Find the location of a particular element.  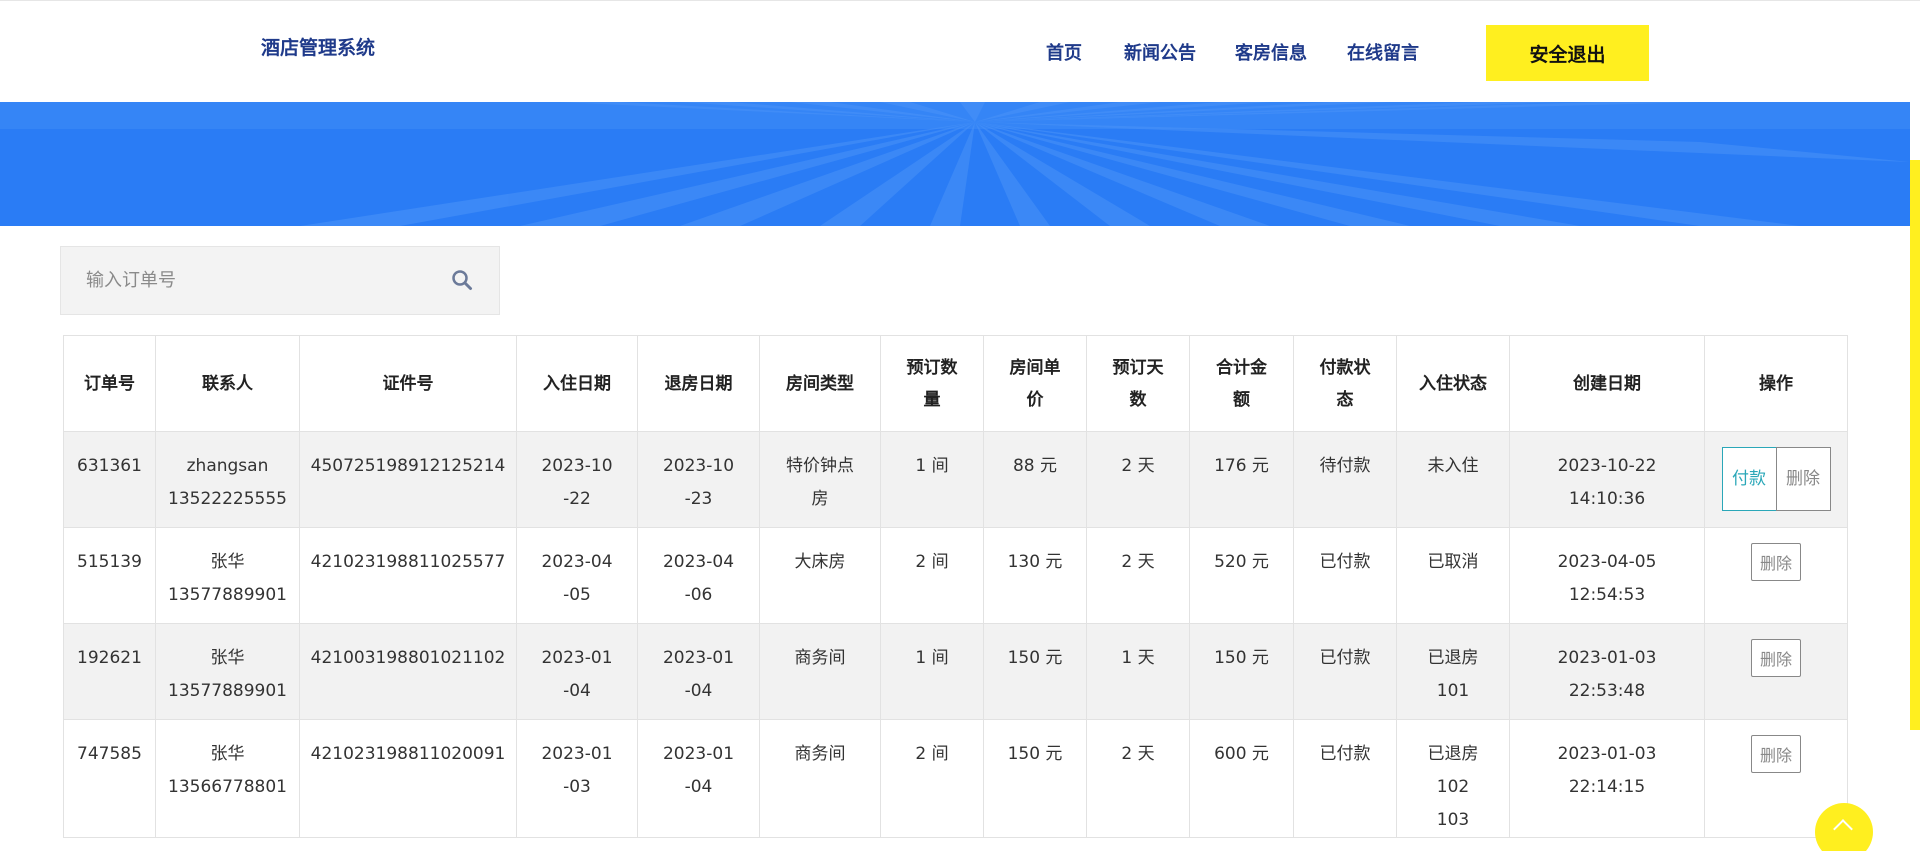

col-actions: 操作 is located at coordinates (1776, 383).